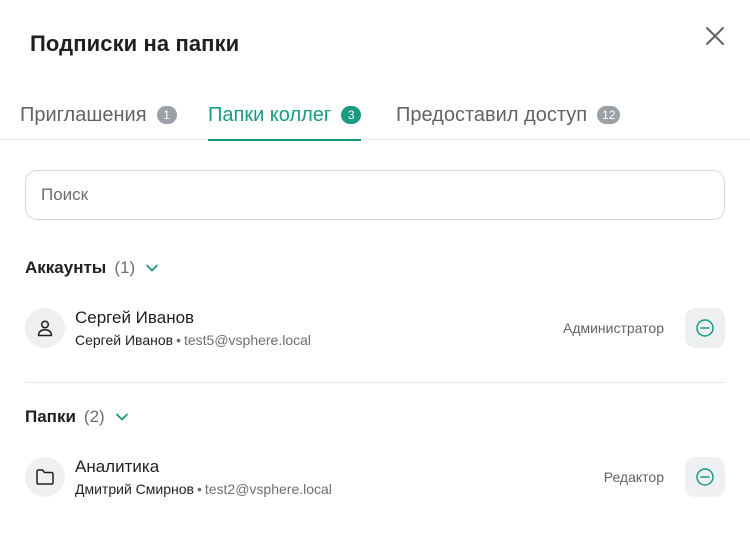 This screenshot has width=750, height=535. I want to click on tab-label: Приглашения, so click(83, 115).